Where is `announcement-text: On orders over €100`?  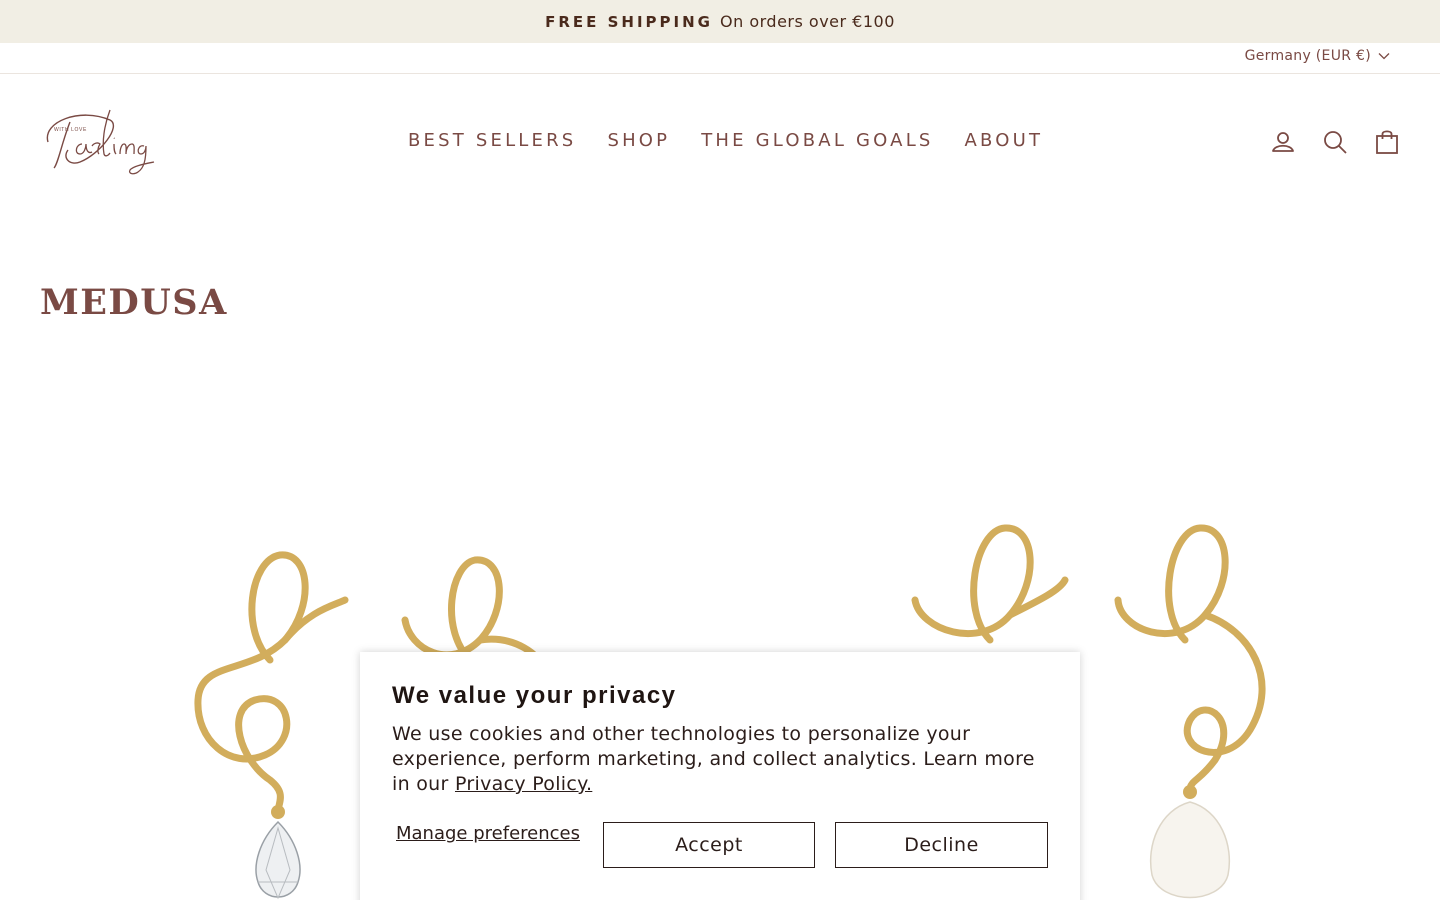 announcement-text: On orders over €100 is located at coordinates (807, 21).